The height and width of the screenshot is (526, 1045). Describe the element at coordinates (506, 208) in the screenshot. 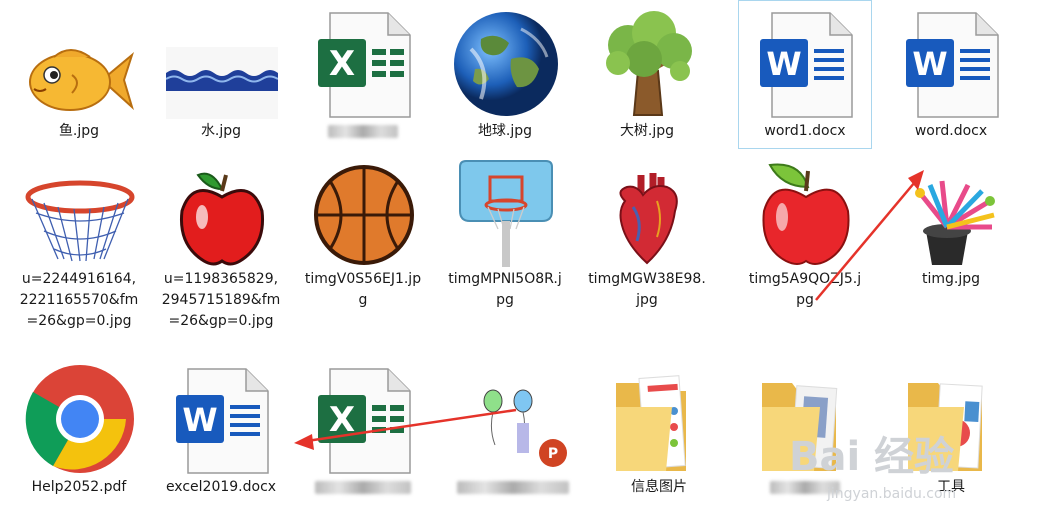

I see `backboard-image-icon` at that location.